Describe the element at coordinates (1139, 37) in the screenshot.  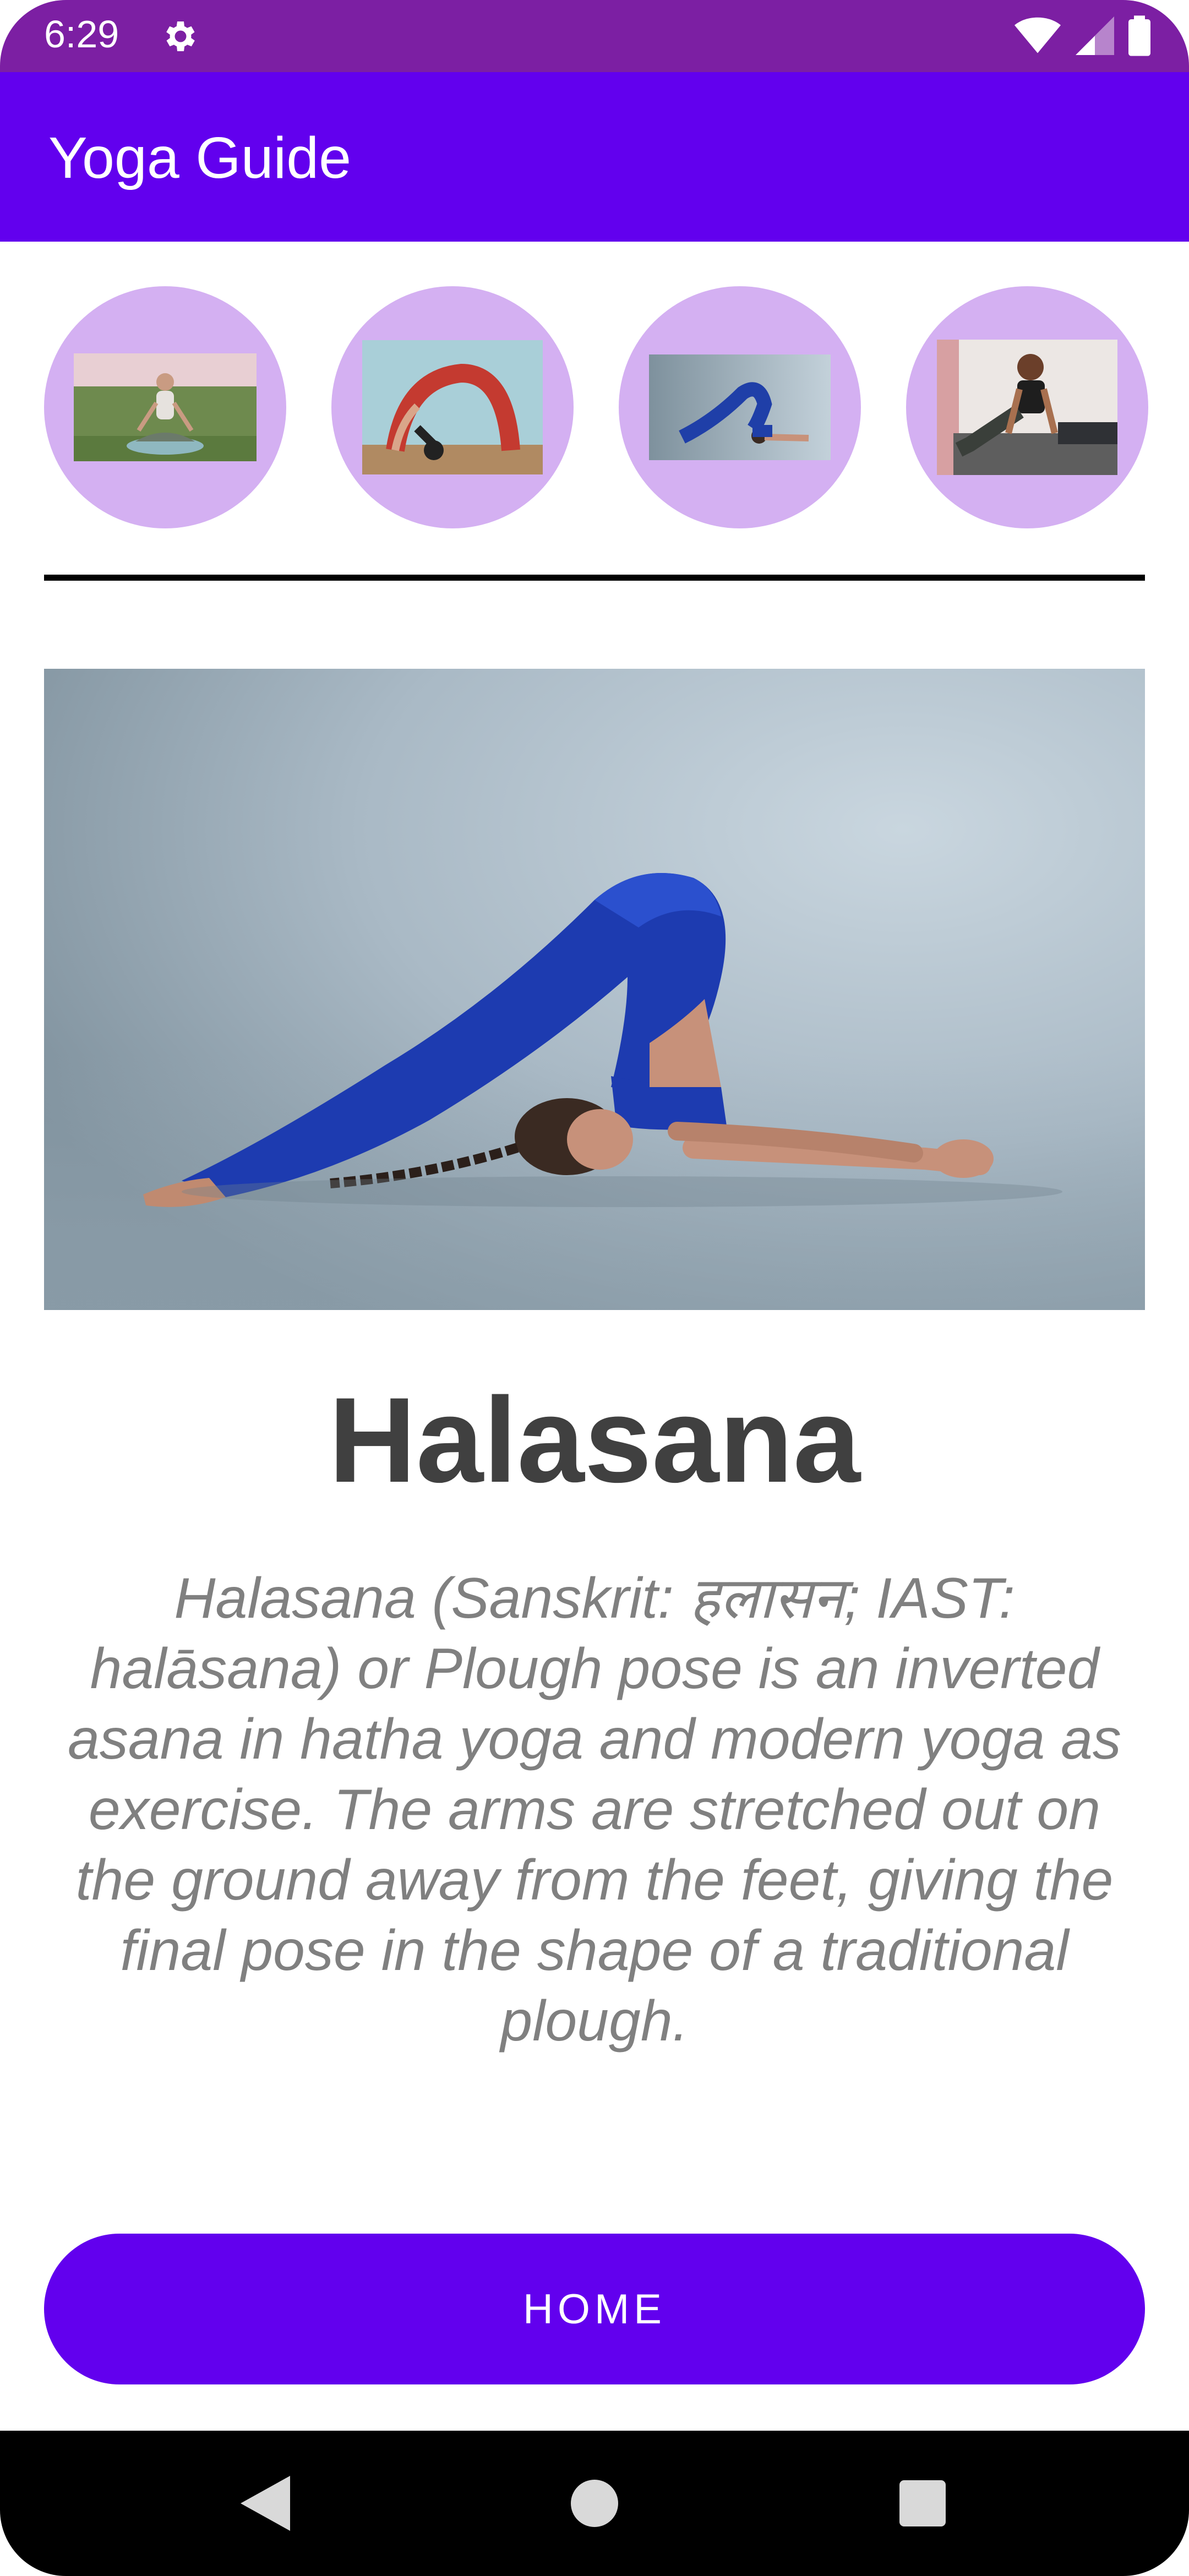
I see `battery-icon` at that location.